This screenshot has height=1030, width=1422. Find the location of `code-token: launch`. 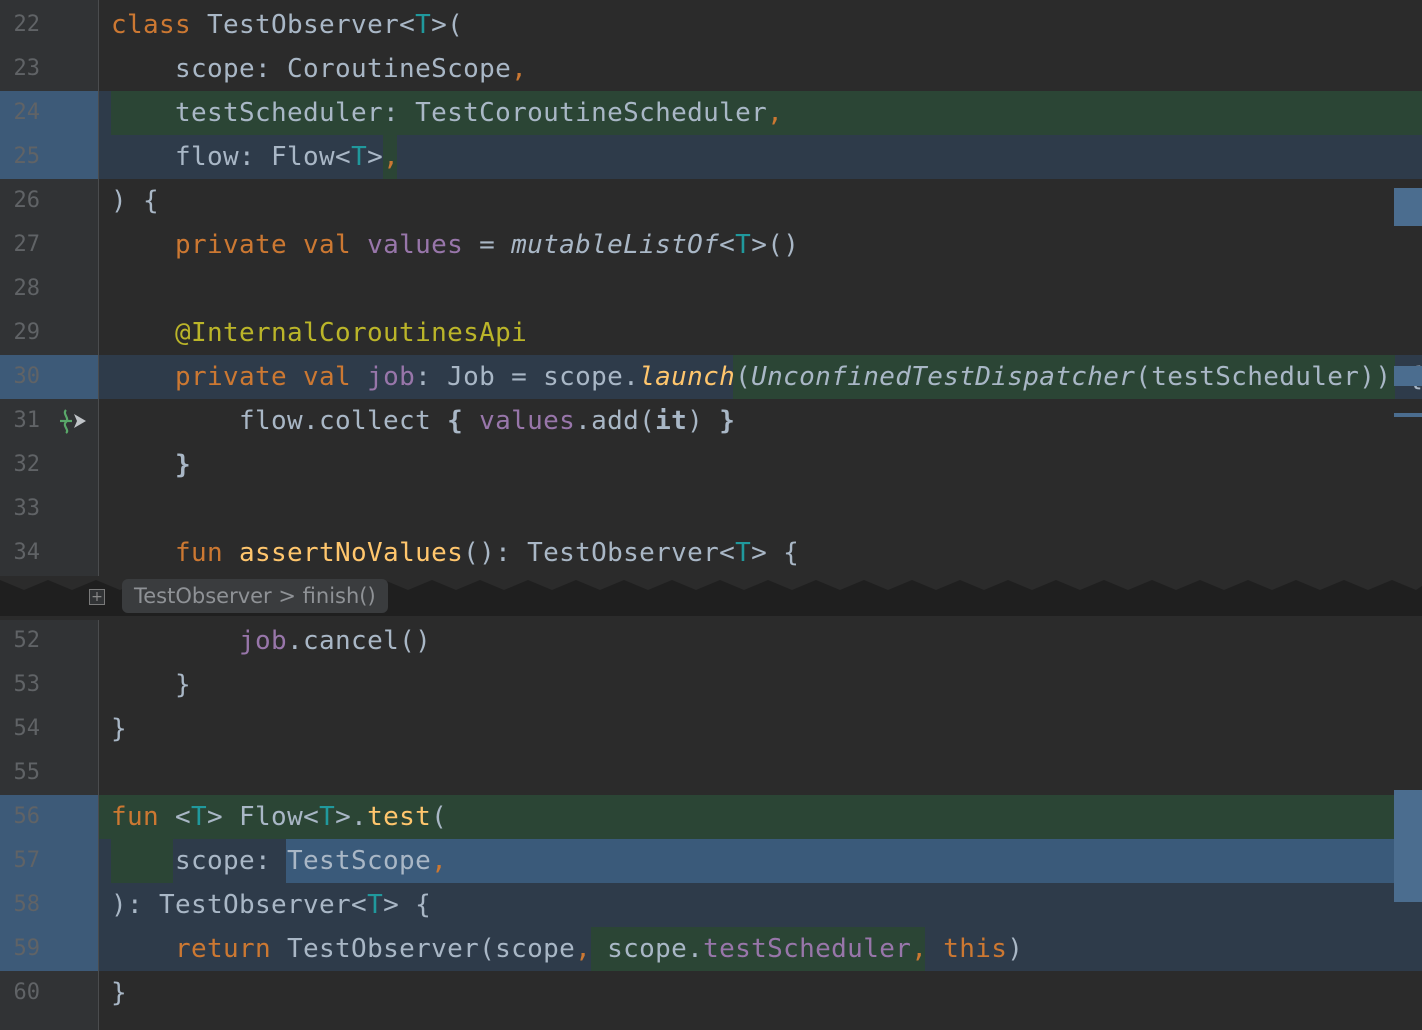

code-token: launch is located at coordinates (687, 377).